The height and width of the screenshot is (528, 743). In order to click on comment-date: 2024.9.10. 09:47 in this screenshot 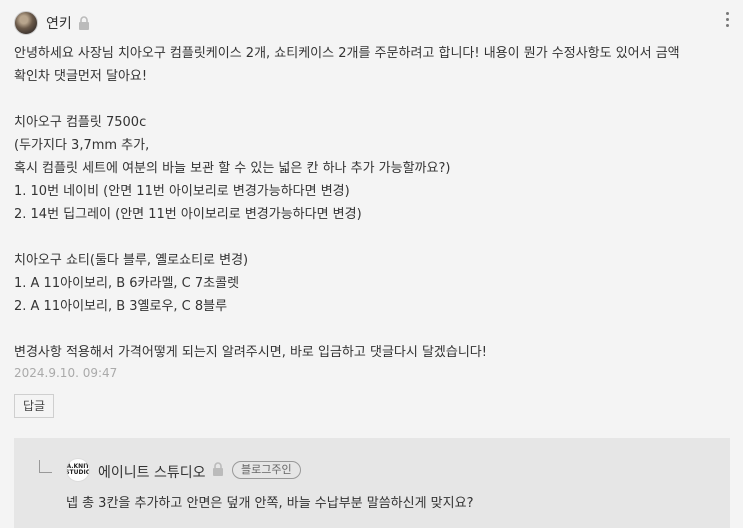, I will do `click(66, 373)`.